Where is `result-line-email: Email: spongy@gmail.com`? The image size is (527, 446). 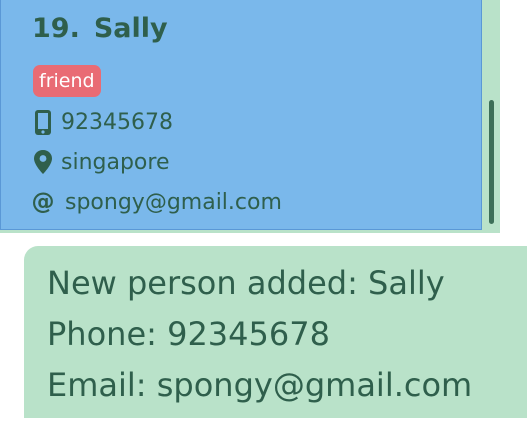
result-line-email: Email: spongy@gmail.com is located at coordinates (260, 385).